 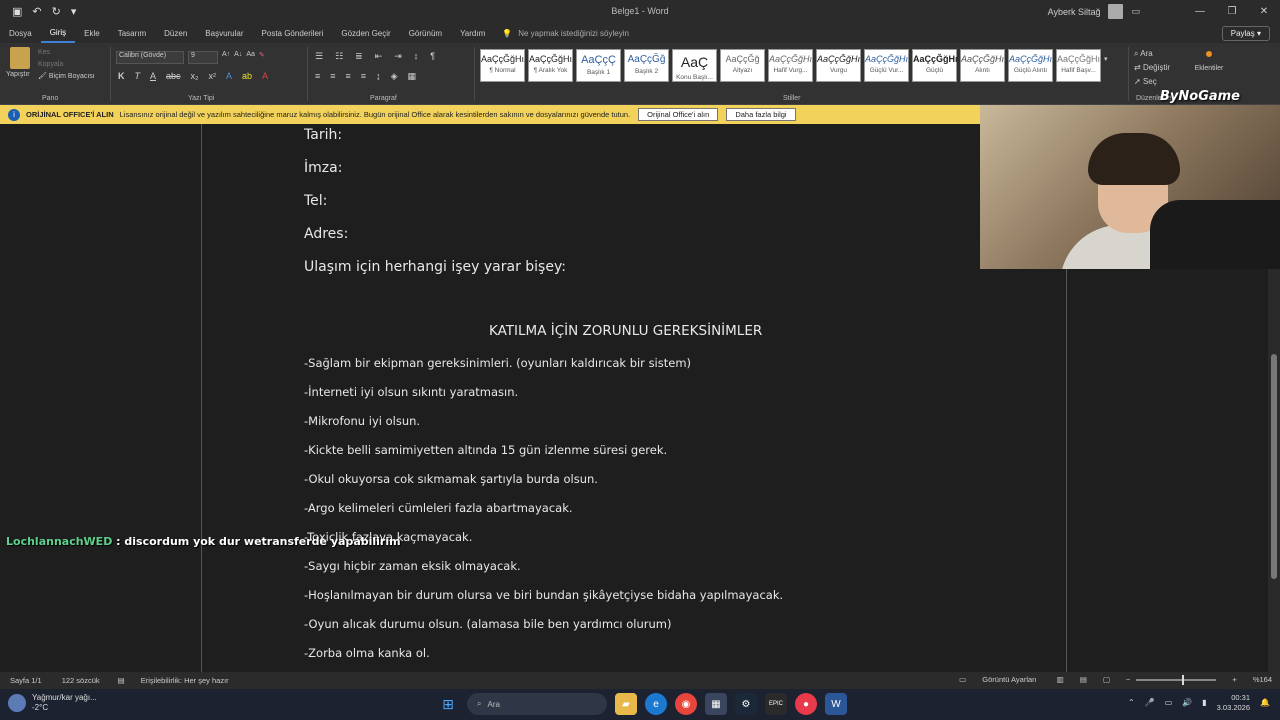 I want to click on tab-giris: Giriş, so click(x=58, y=33).